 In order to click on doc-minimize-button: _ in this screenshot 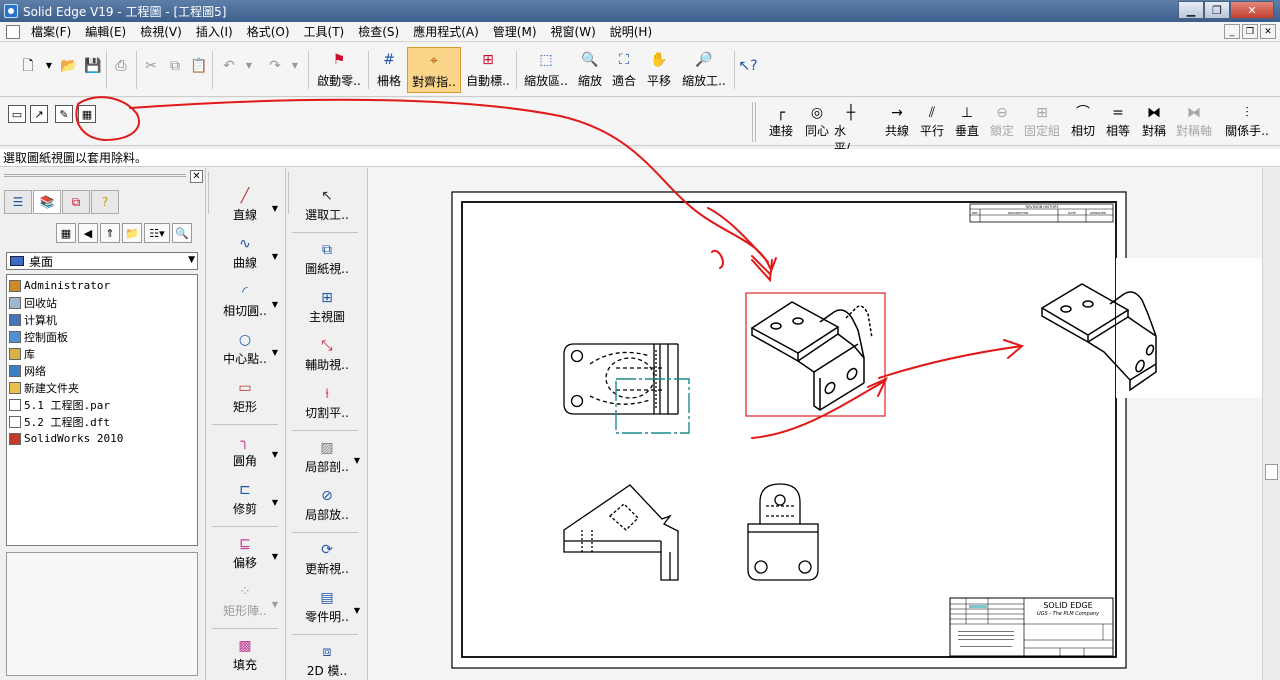, I will do `click(1232, 31)`.